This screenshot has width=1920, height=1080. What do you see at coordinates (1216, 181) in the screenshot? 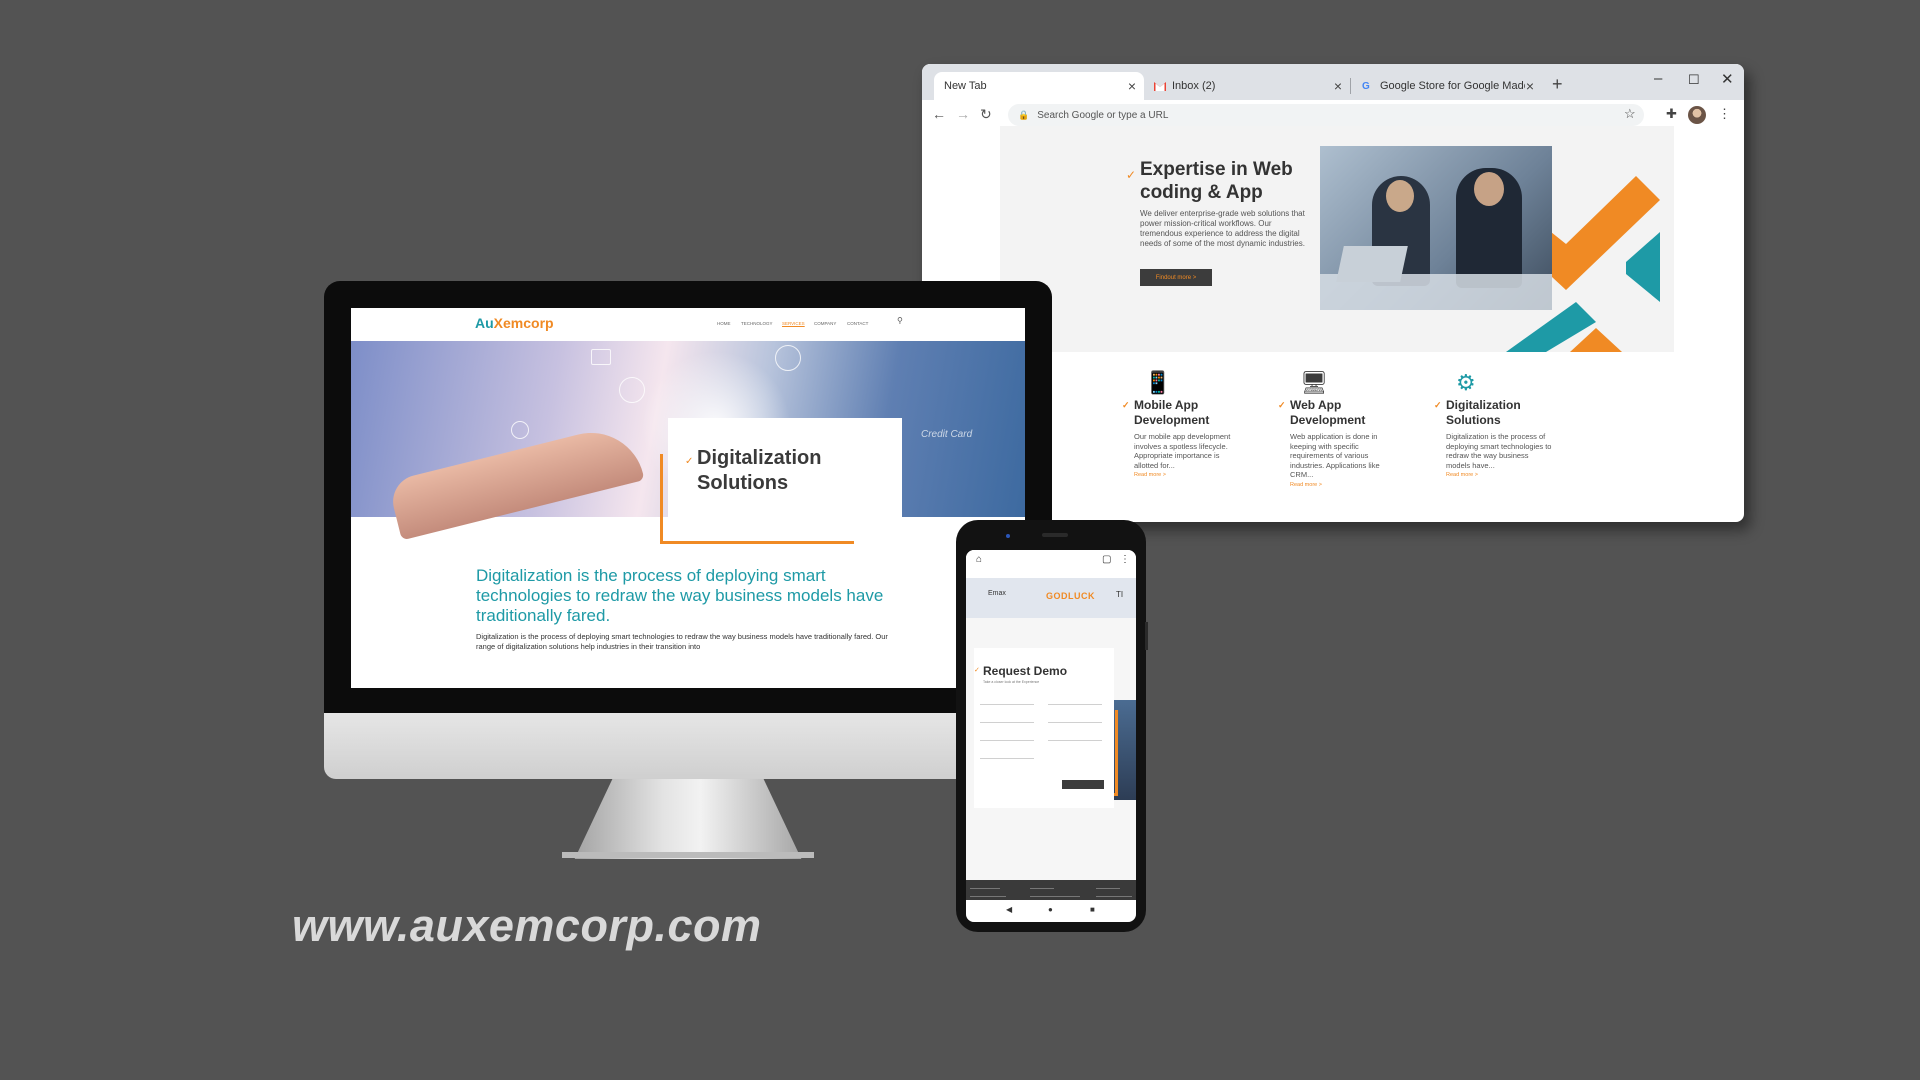
I see `hero-title: Expertise in Web coding & App` at bounding box center [1216, 181].